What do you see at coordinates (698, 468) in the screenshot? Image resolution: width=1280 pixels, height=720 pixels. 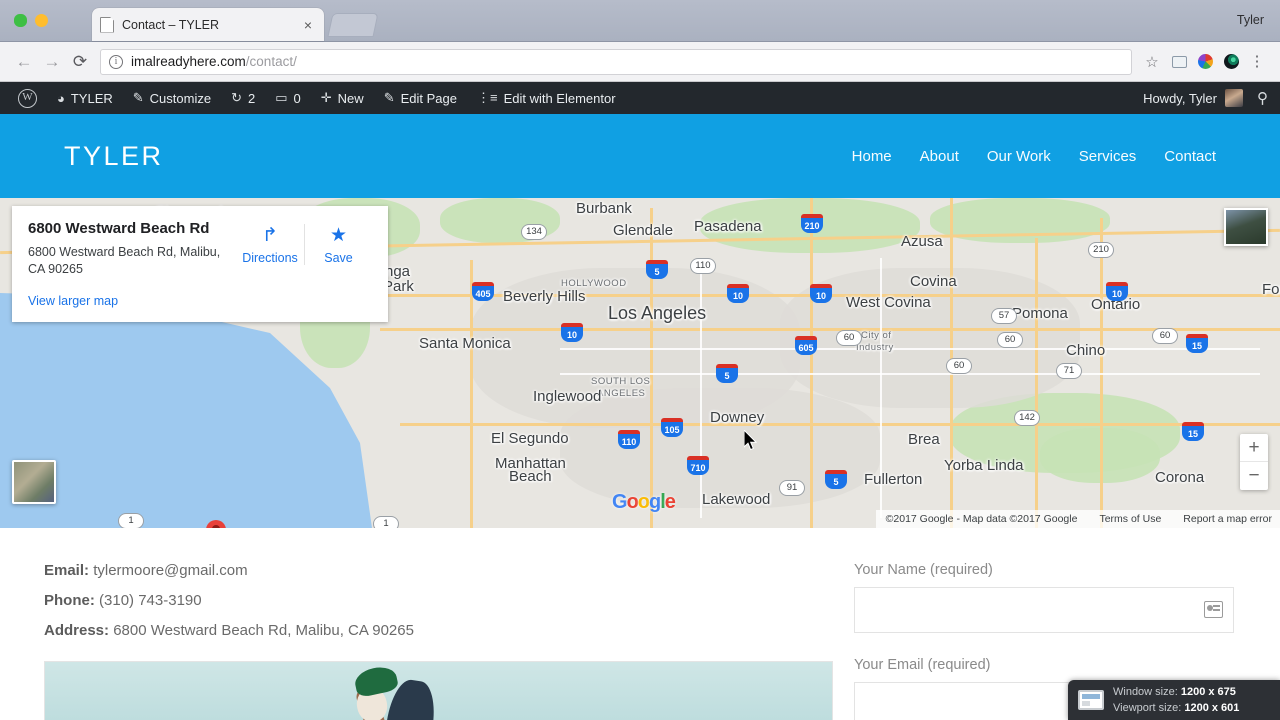 I see `interstate-number: 710` at bounding box center [698, 468].